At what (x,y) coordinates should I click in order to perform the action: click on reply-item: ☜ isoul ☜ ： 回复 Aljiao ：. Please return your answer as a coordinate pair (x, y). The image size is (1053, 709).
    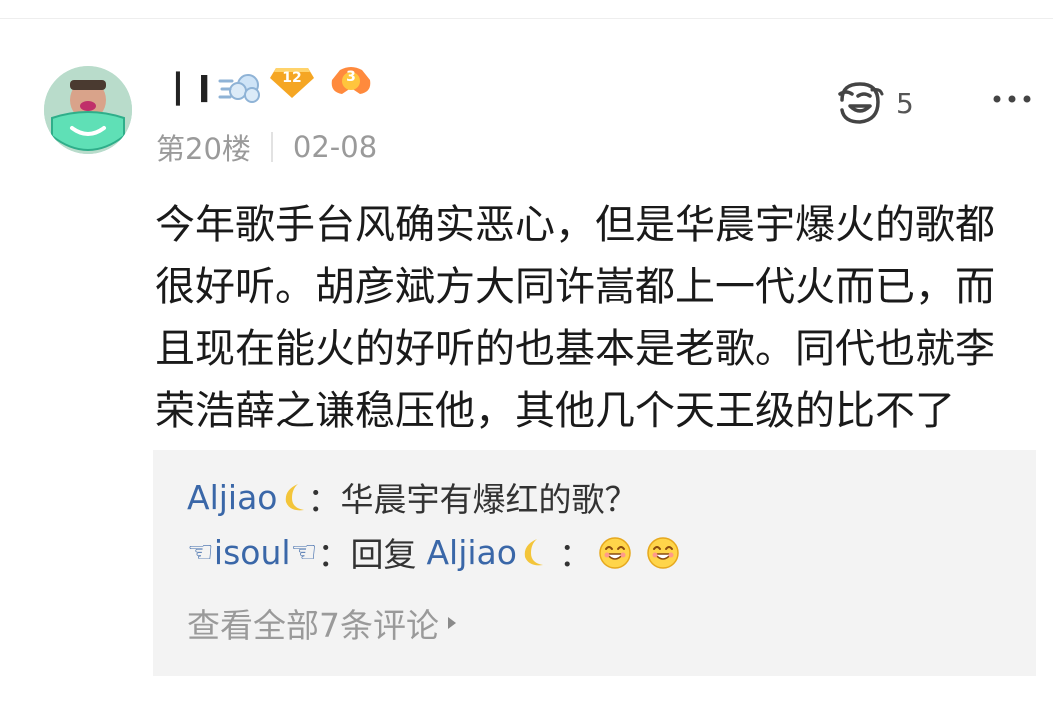
    Looking at the image, I should click on (433, 552).